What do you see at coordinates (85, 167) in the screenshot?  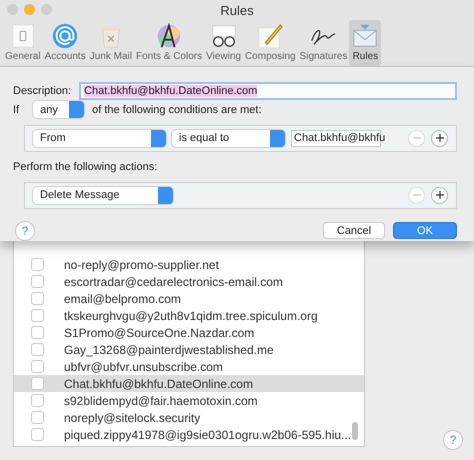 I see `actions-label: Perform the following actions:` at bounding box center [85, 167].